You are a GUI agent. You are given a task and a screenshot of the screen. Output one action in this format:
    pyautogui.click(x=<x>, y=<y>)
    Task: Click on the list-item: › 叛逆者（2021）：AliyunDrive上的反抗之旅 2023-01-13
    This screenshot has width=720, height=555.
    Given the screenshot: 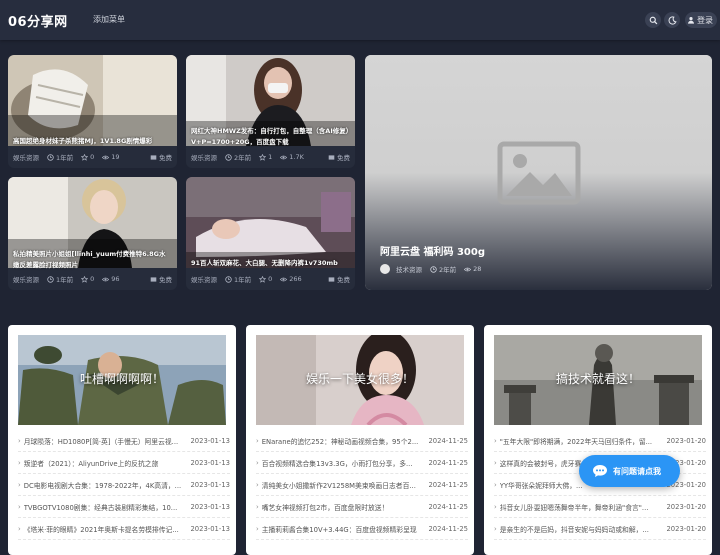 What is the action you would take?
    pyautogui.click(x=124, y=463)
    